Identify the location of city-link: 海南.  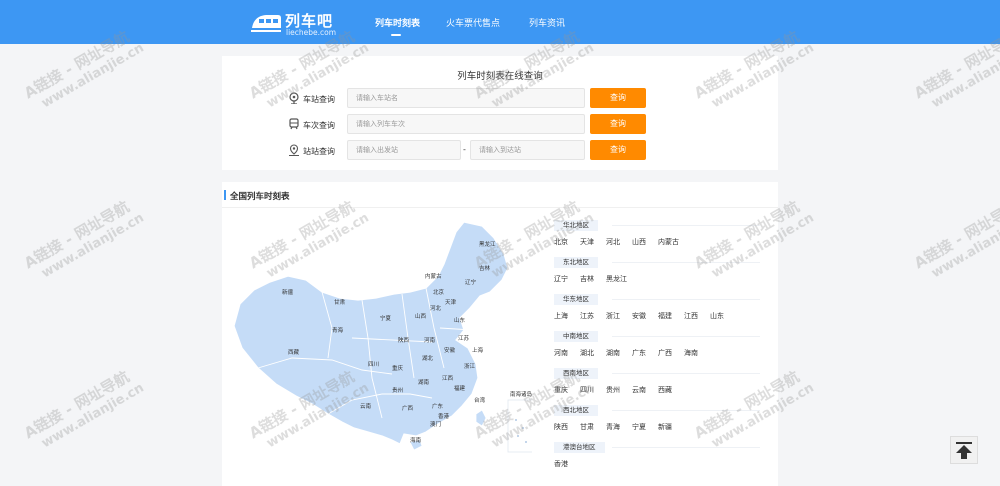
(691, 353).